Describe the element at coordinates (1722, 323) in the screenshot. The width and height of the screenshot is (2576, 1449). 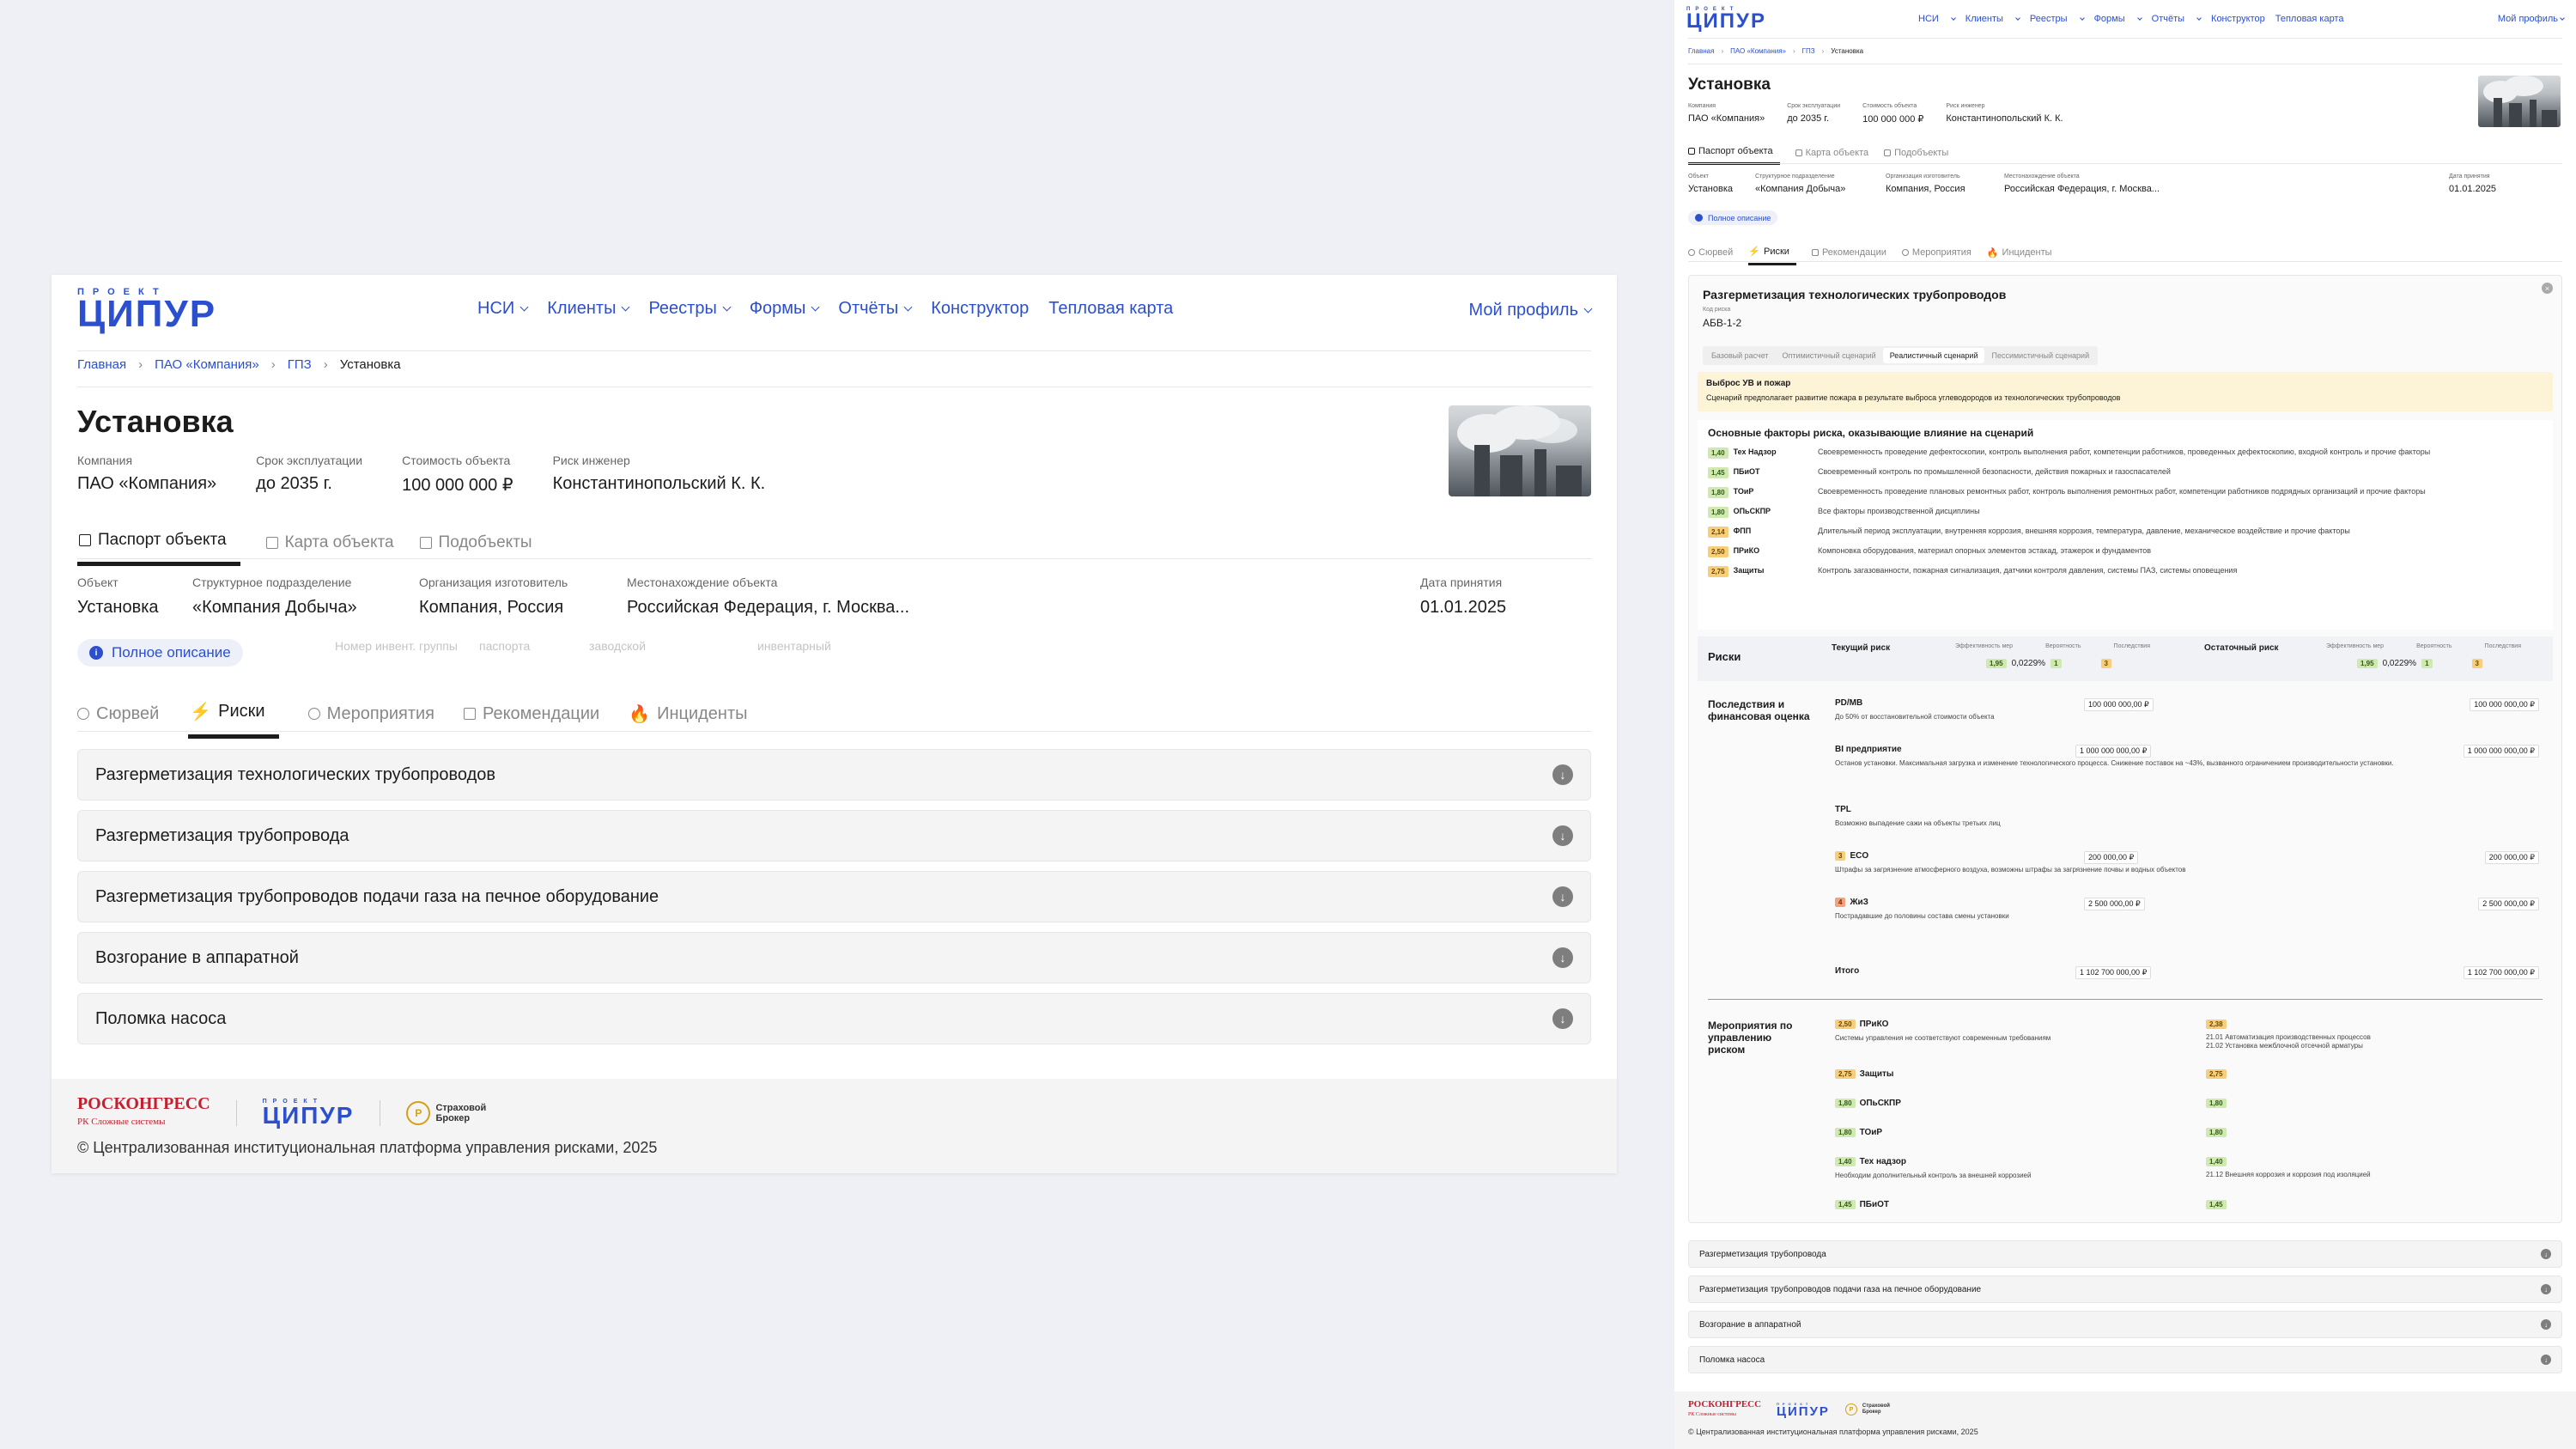
I see `risk-code: АБВ-1-2` at that location.